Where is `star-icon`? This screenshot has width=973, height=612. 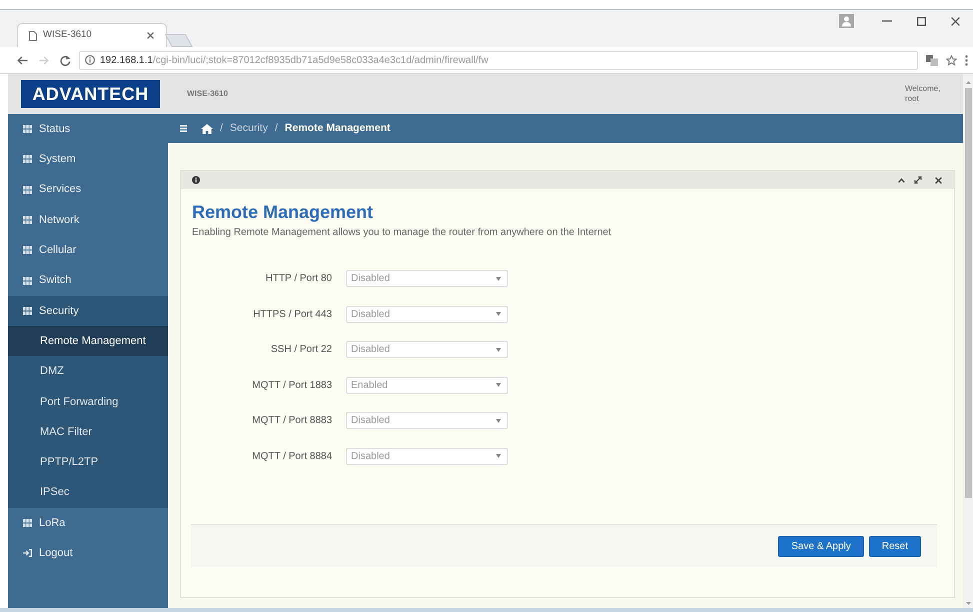
star-icon is located at coordinates (951, 60).